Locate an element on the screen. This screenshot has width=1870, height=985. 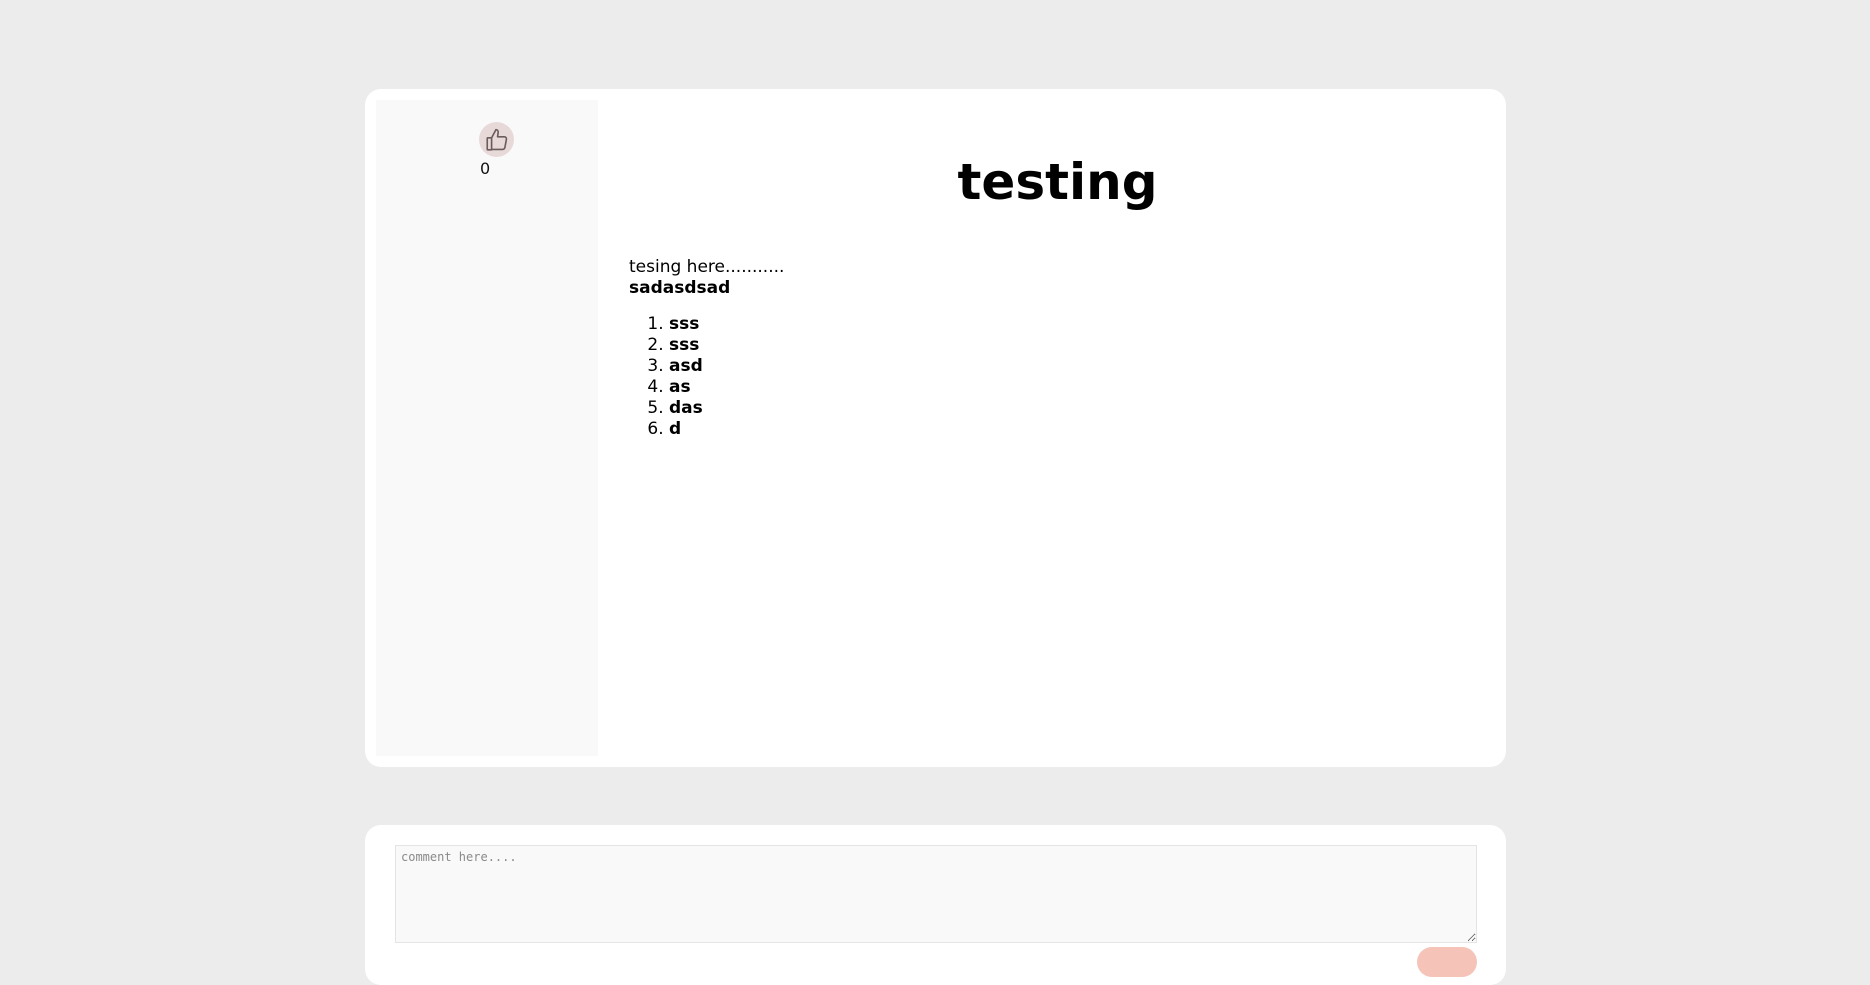
post-title: testing is located at coordinates (1057, 182).